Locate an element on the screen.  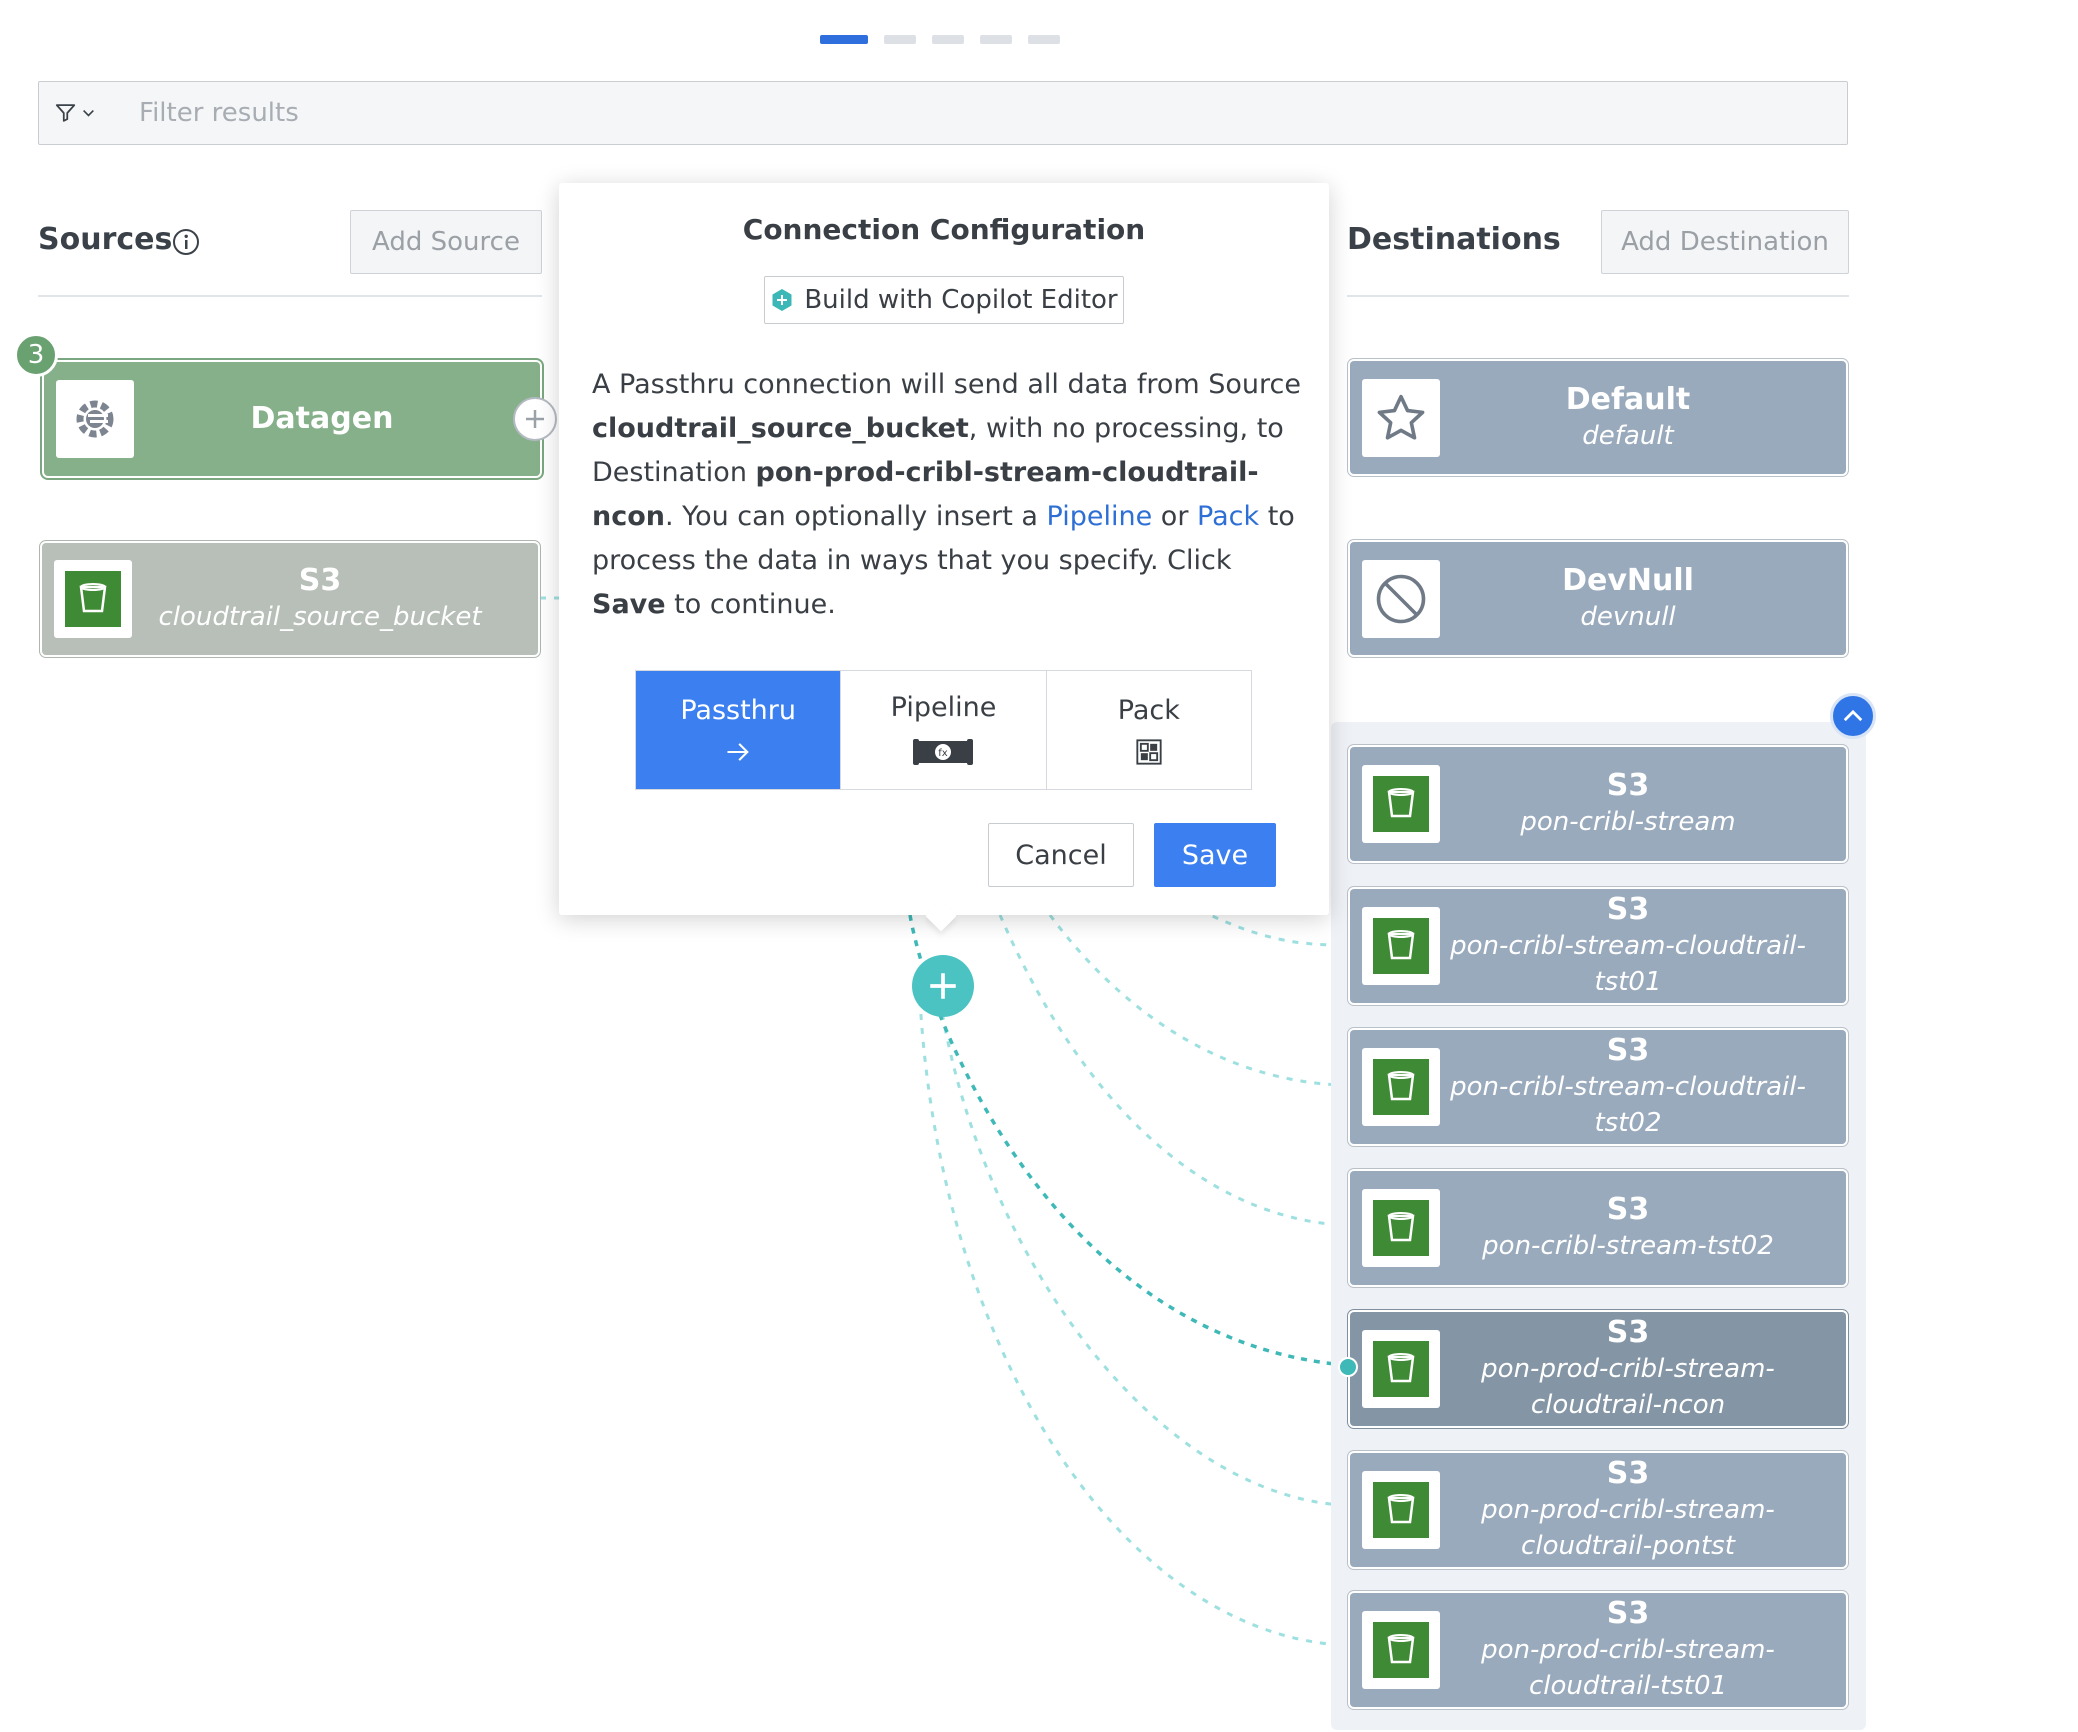
sources-divider is located at coordinates (290, 296).